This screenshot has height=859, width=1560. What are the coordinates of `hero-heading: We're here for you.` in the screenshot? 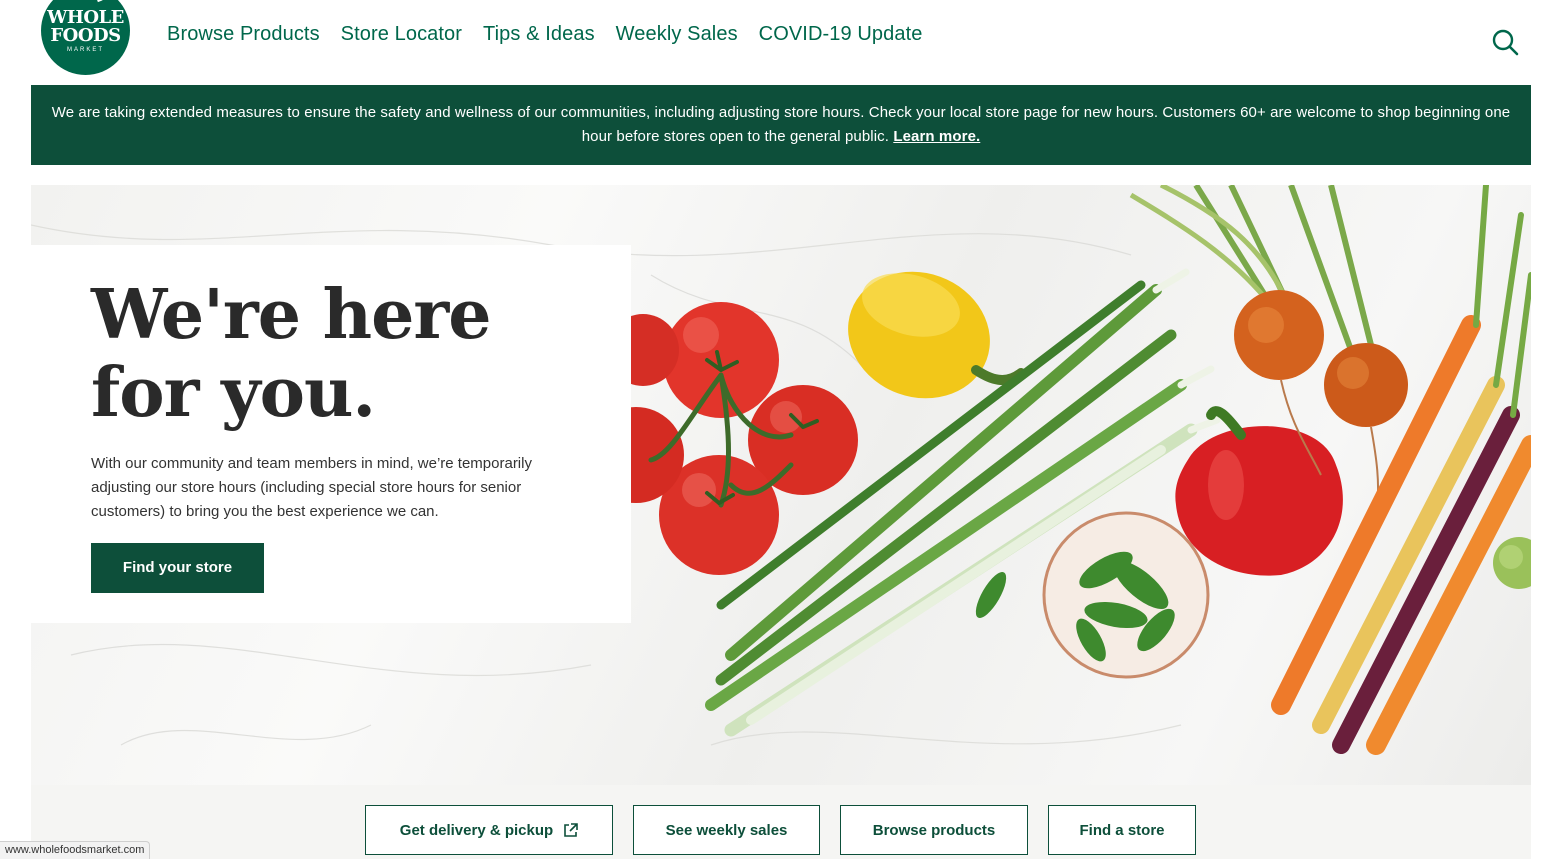 It's located at (291, 354).